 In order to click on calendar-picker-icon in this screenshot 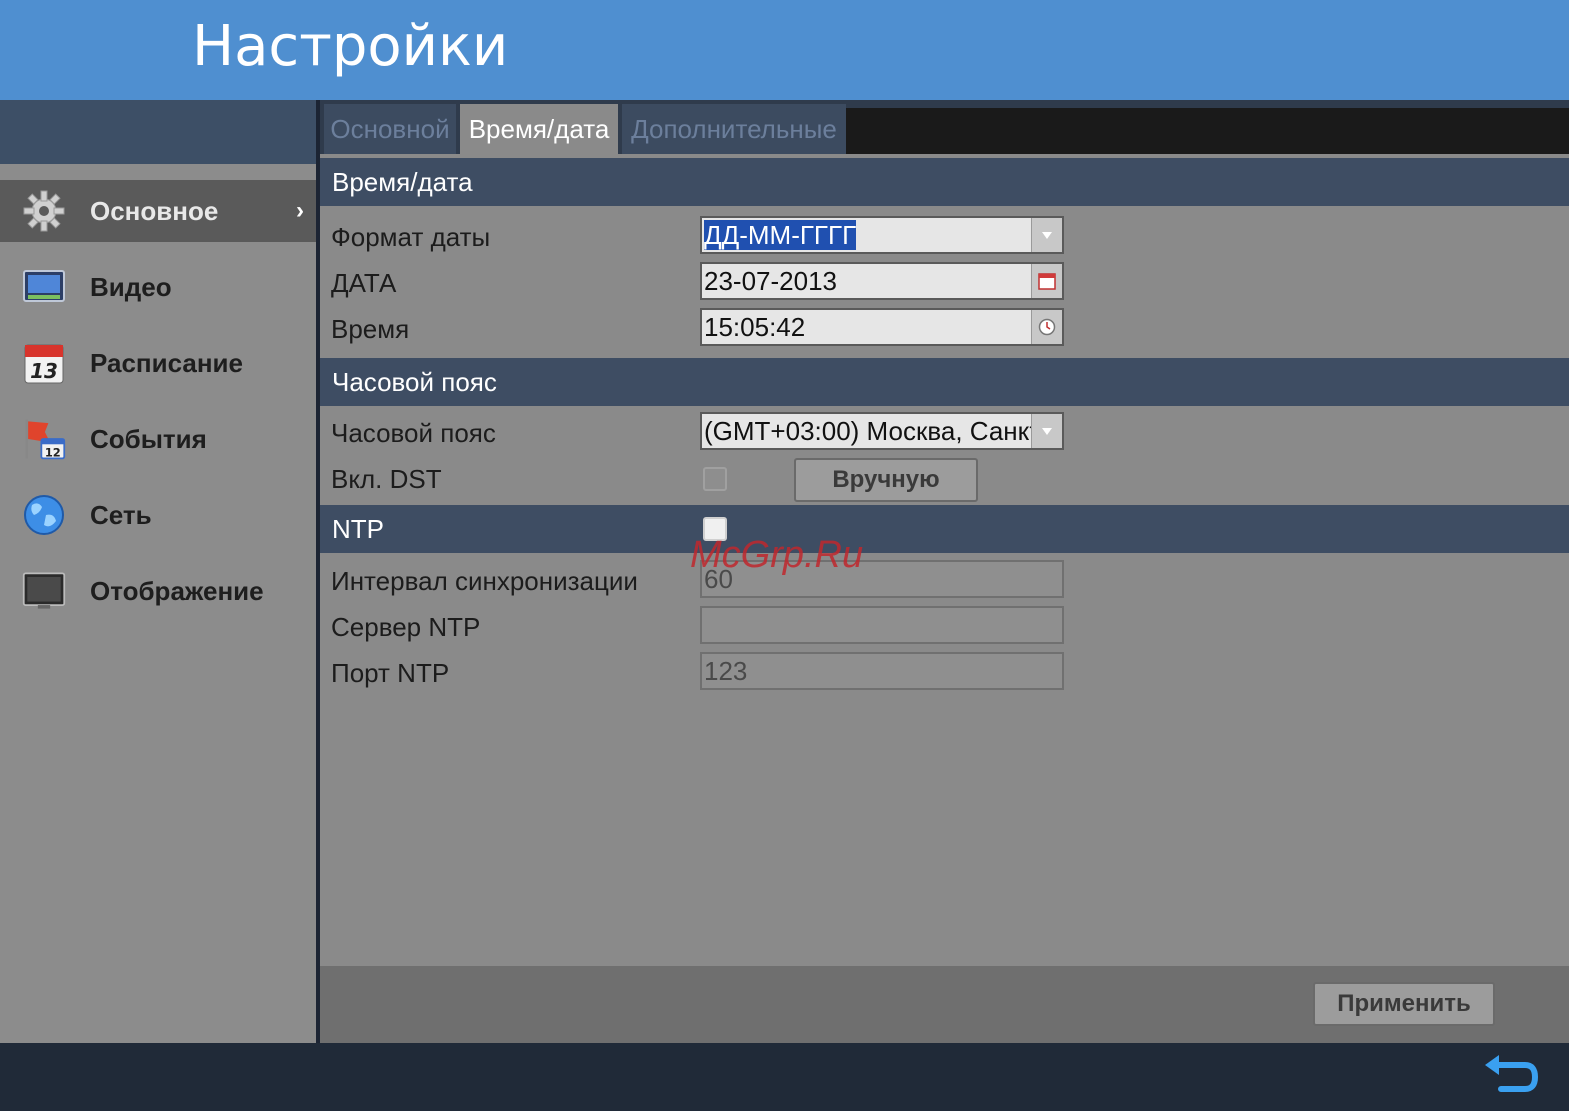, I will do `click(1046, 281)`.